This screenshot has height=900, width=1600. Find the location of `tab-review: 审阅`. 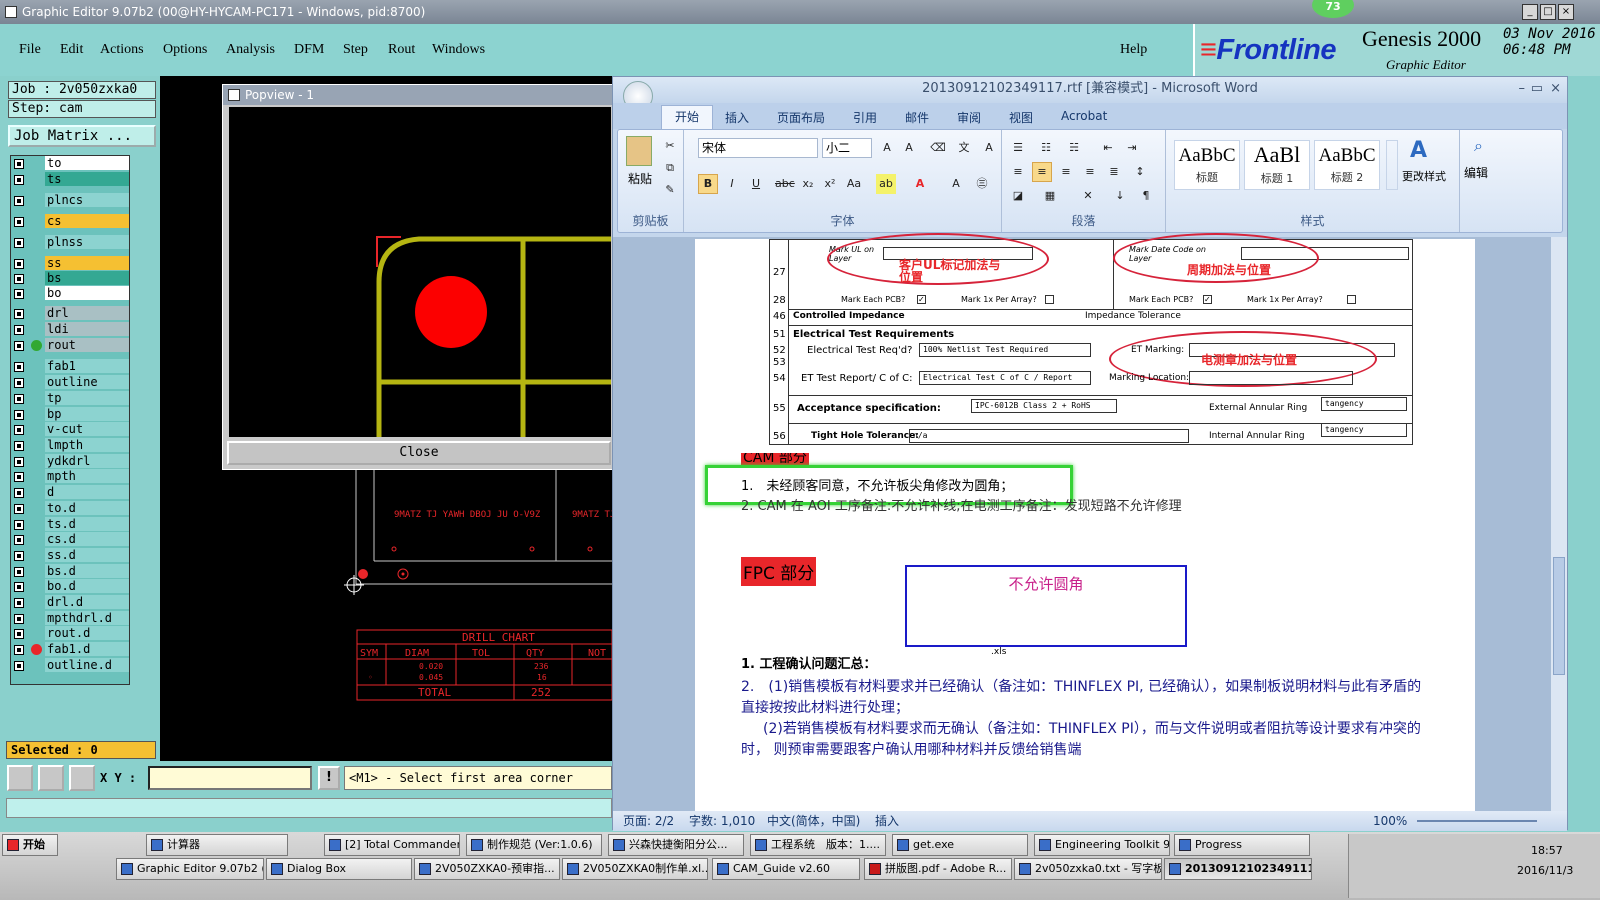

tab-review: 审阅 is located at coordinates (969, 117).